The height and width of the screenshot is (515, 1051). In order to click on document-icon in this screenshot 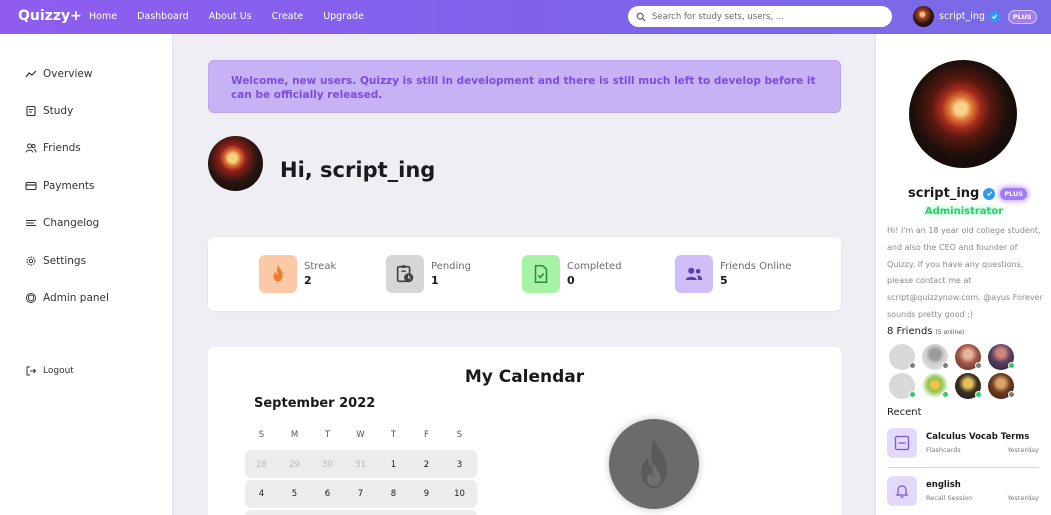, I will do `click(31, 111)`.